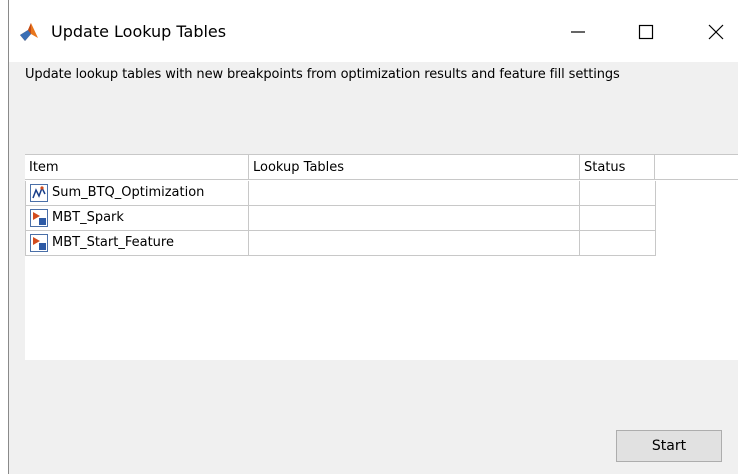  I want to click on maximize-icon, so click(646, 32).